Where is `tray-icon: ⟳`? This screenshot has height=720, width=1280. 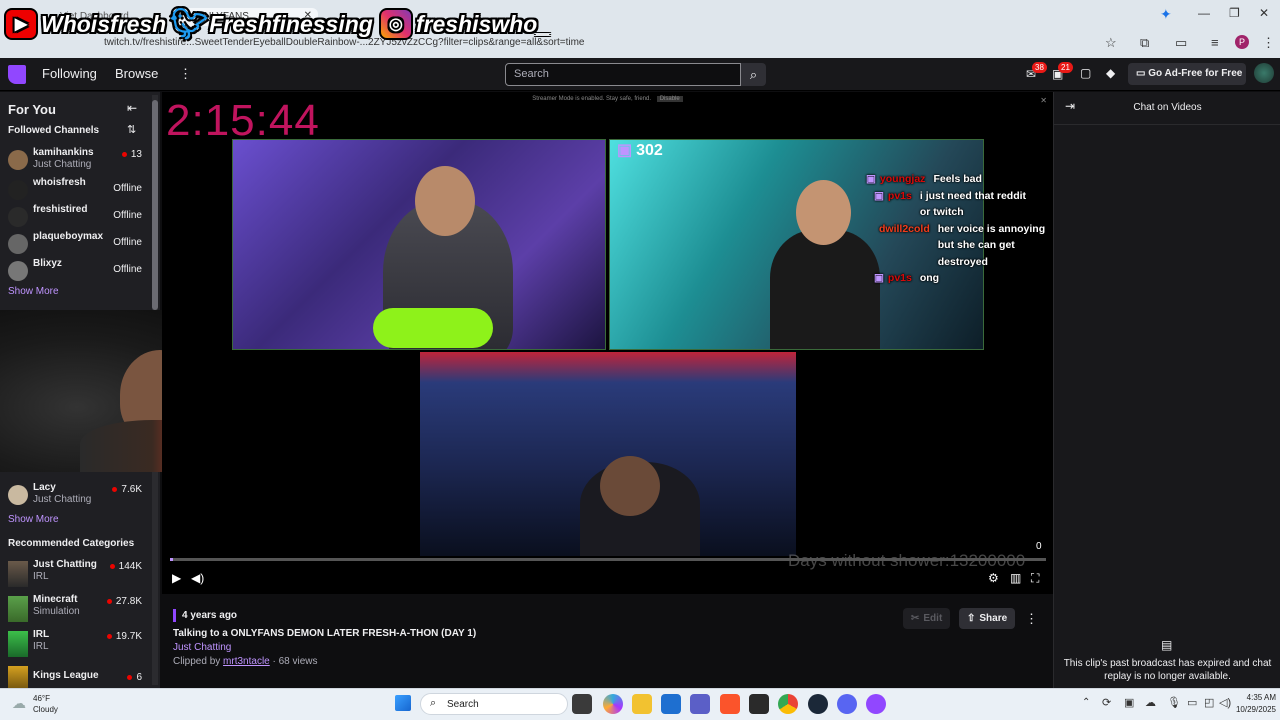
tray-icon: ⟳ is located at coordinates (1106, 702).